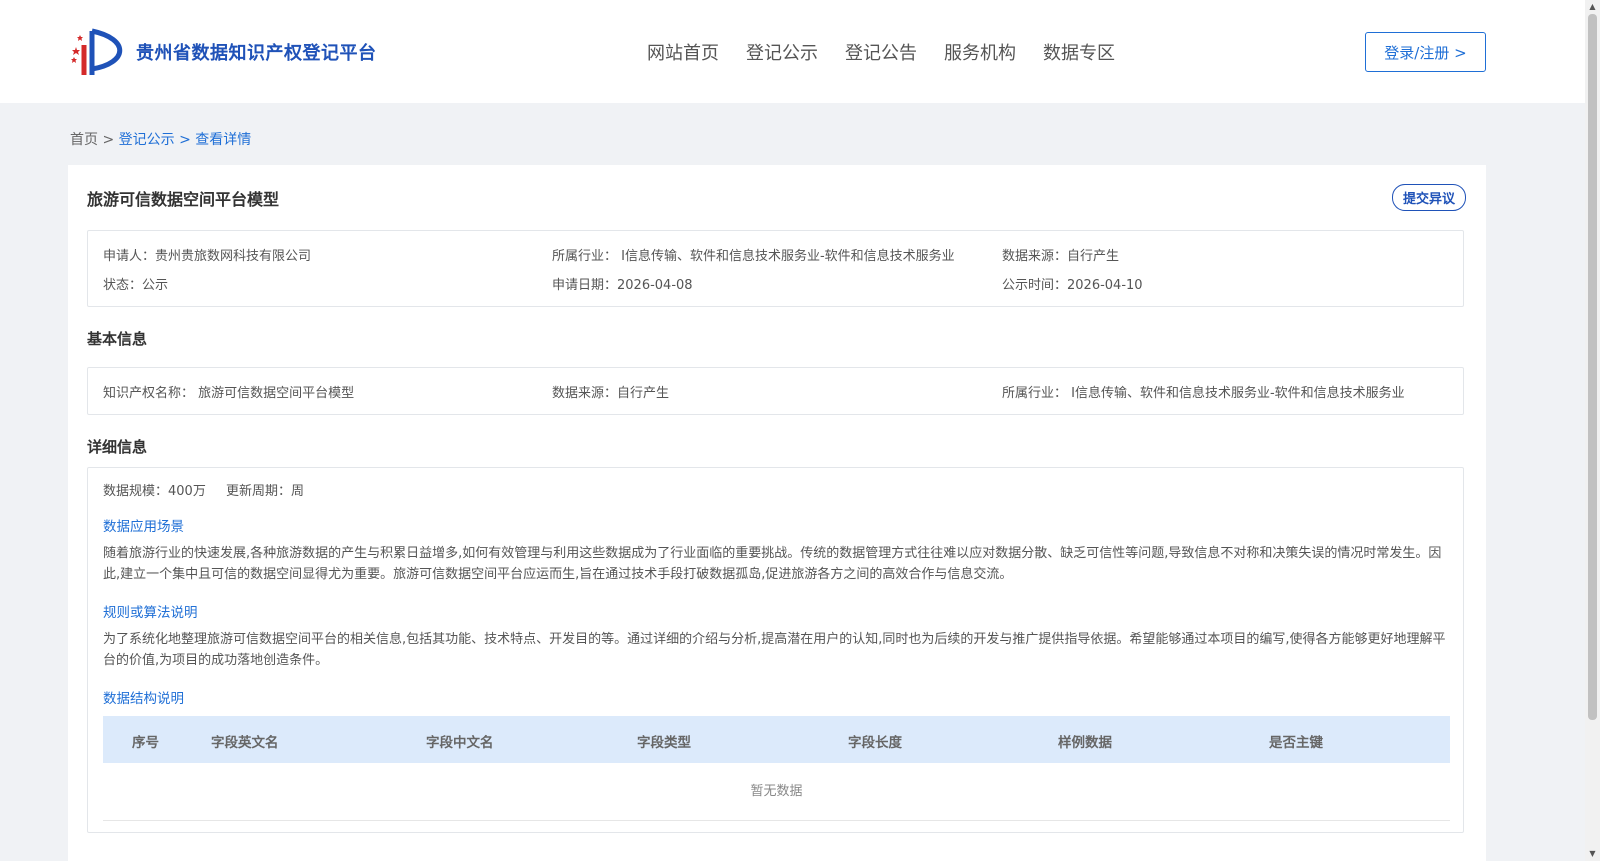 This screenshot has height=861, width=1600. I want to click on apply-date-field: 申请日期：2026-04-08, so click(622, 285).